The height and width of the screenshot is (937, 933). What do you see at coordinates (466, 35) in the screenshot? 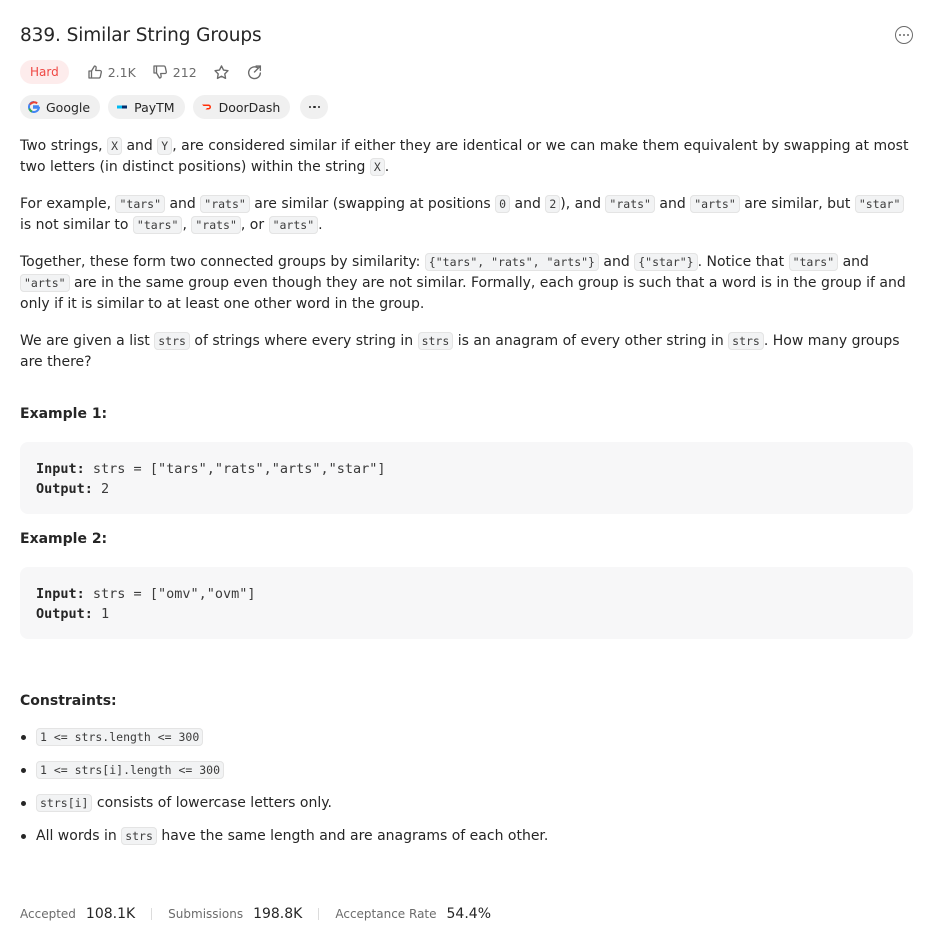
I see `title-row: 839. Similar String Groups` at bounding box center [466, 35].